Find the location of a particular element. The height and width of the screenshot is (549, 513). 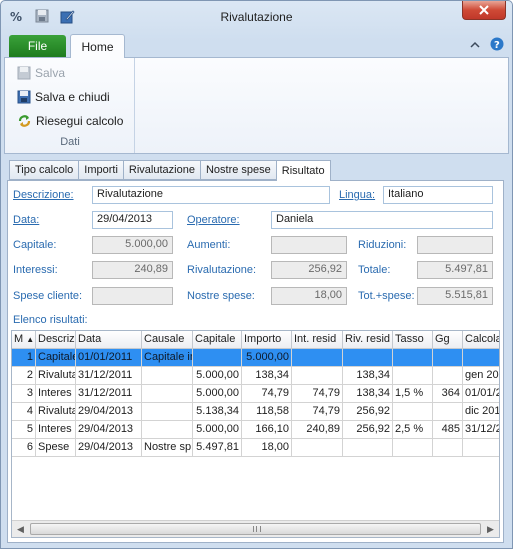

close-button is located at coordinates (484, 10).